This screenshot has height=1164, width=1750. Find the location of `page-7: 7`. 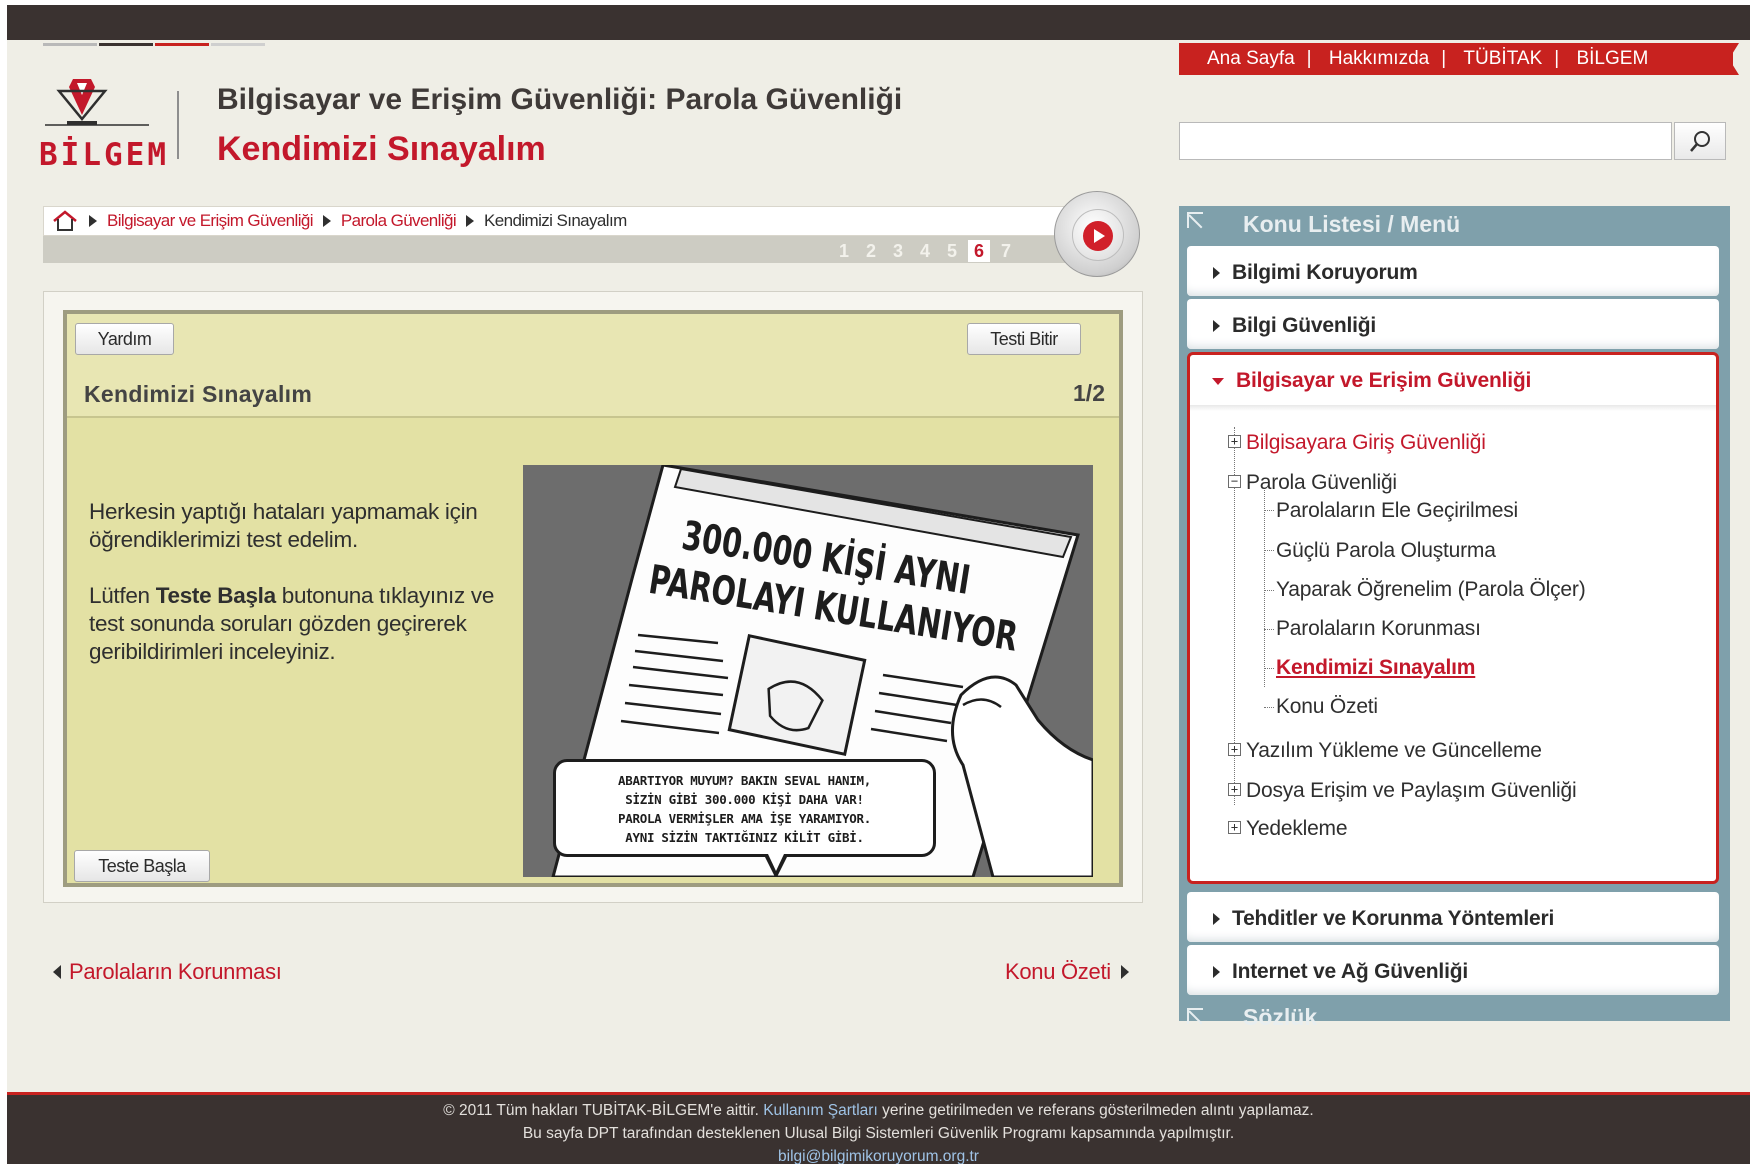

page-7: 7 is located at coordinates (1006, 251).